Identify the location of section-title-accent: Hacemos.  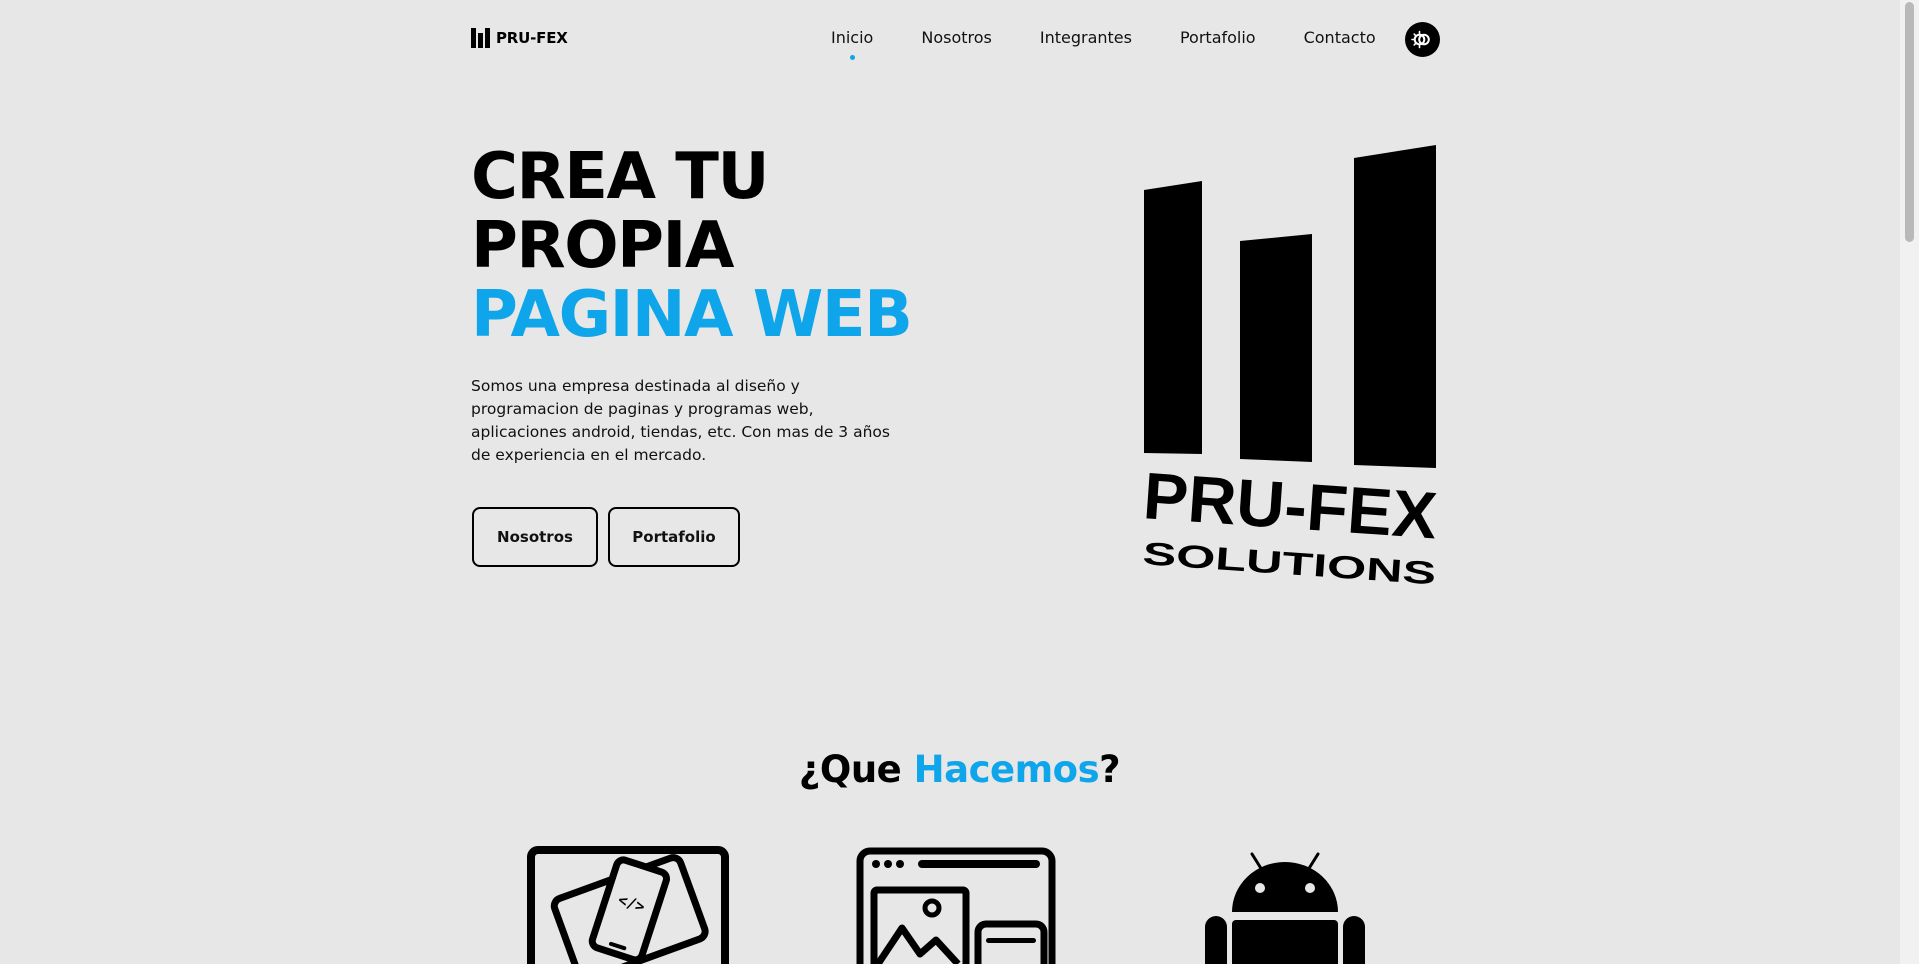
(1006, 769).